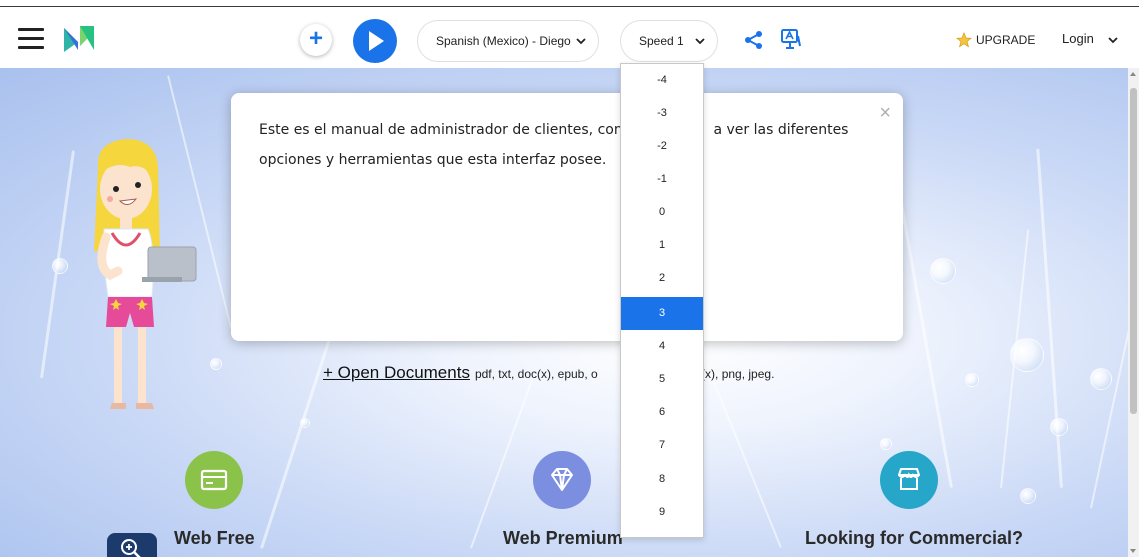 The height and width of the screenshot is (557, 1139). I want to click on page-scrollbar, so click(1133, 312).